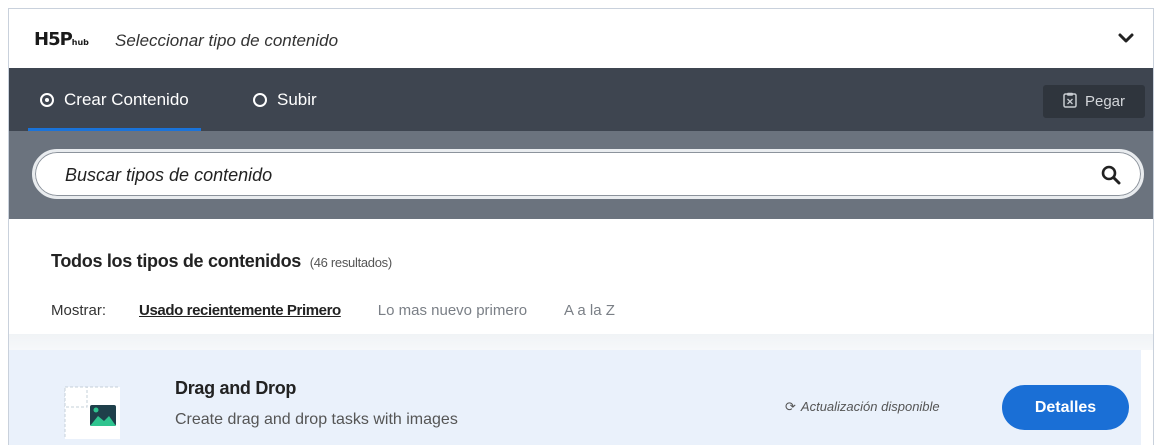 The image size is (1162, 445). What do you see at coordinates (589, 310) in the screenshot?
I see `sort-option-alphabetical: A a la Z` at bounding box center [589, 310].